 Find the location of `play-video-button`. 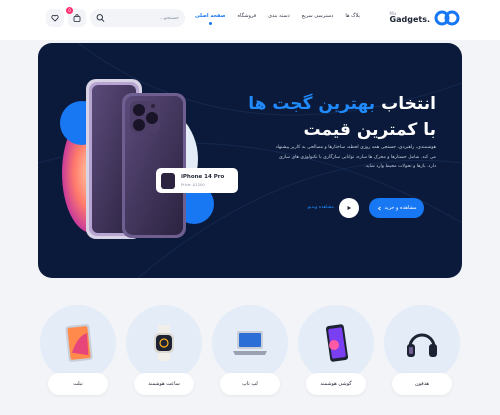

play-video-button is located at coordinates (349, 208).